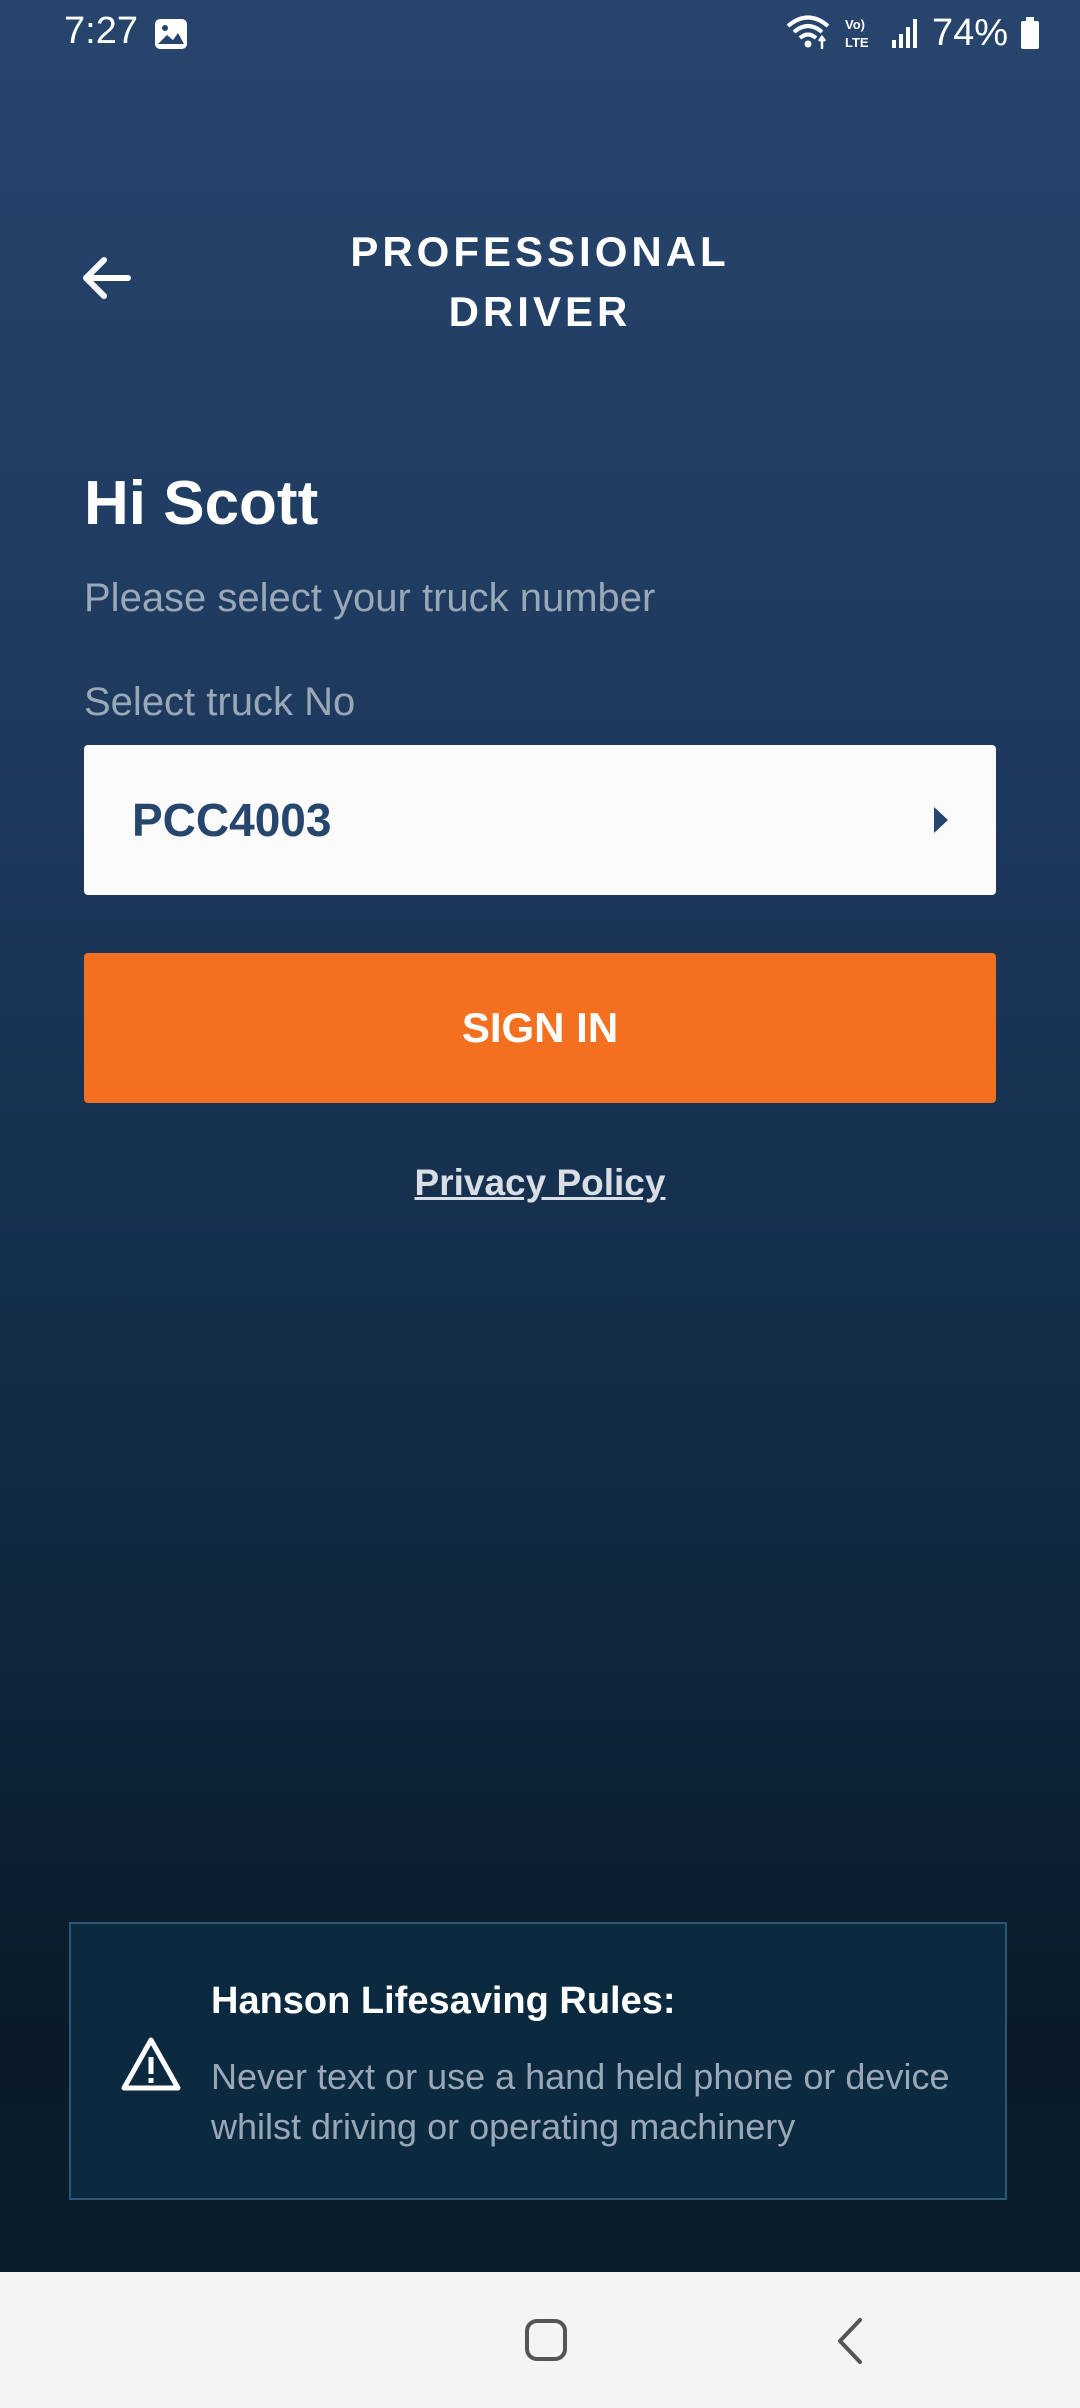  Describe the element at coordinates (546, 2340) in the screenshot. I see `home-icon` at that location.